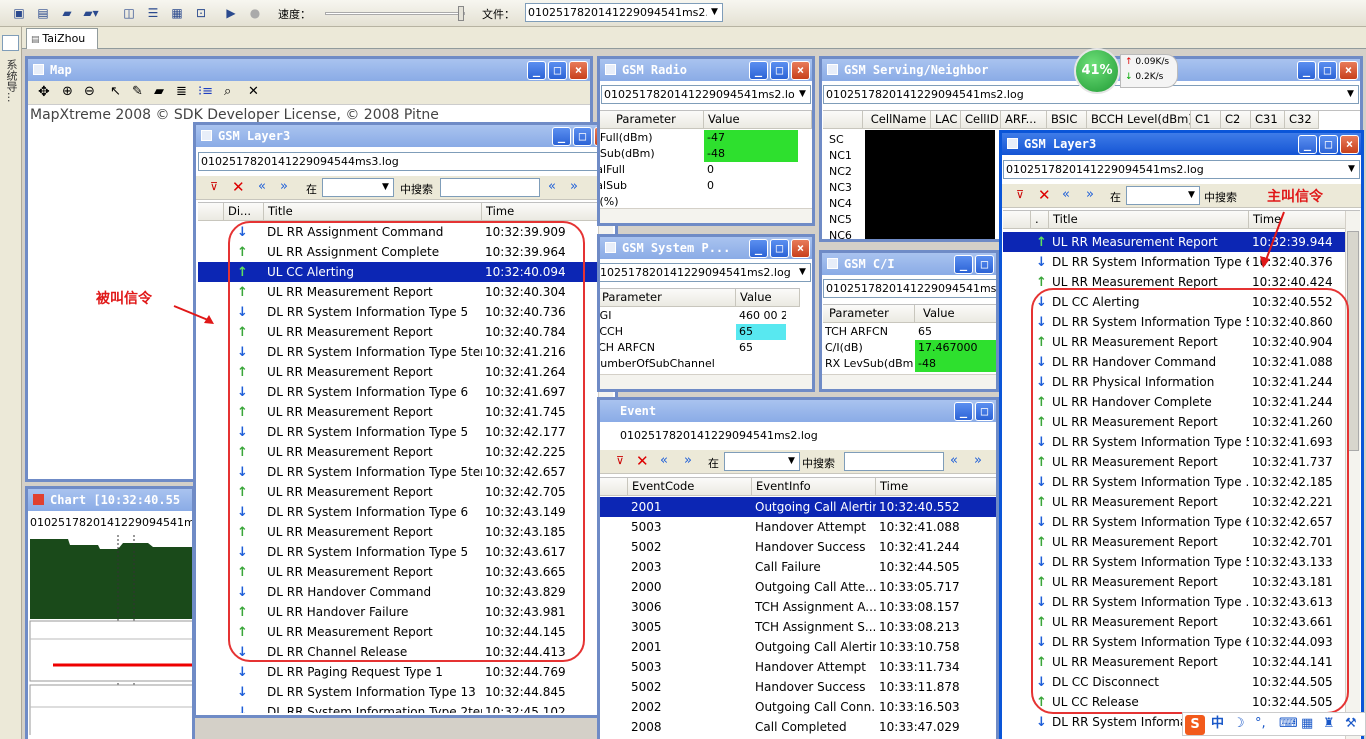 Image resolution: width=1366 pixels, height=739 pixels. I want to click on clear-icon: ✕, so click(253, 91).